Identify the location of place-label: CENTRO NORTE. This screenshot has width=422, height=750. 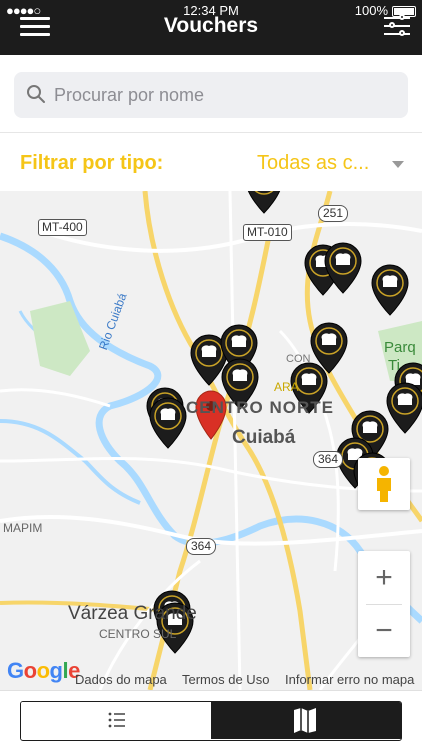
(260, 407).